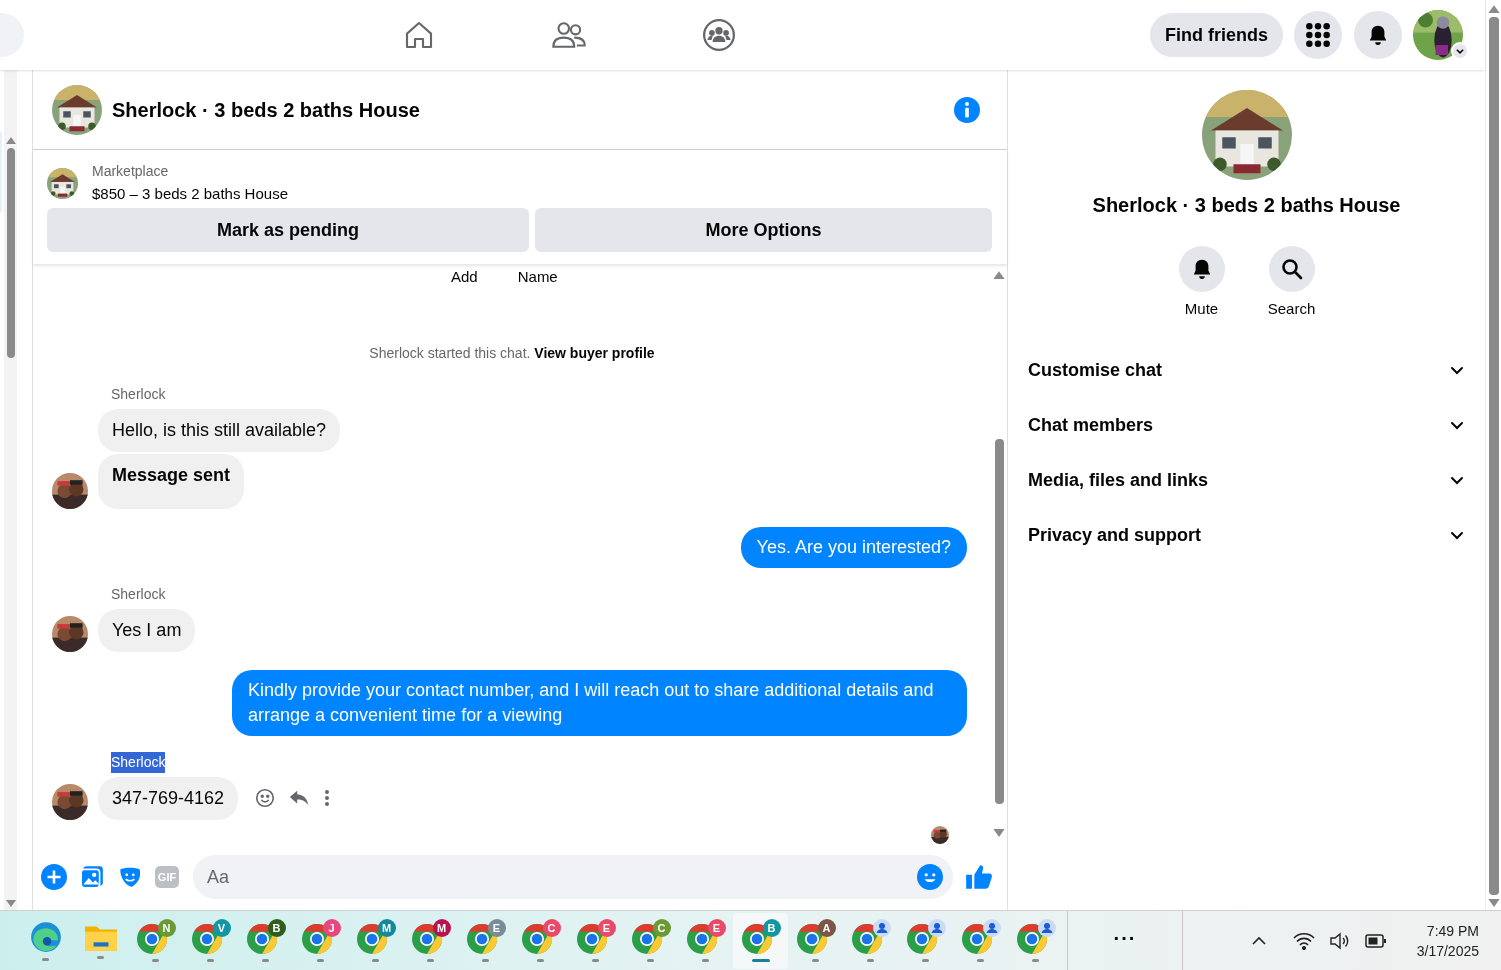 This screenshot has width=1501, height=970. What do you see at coordinates (190, 194) in the screenshot?
I see `listing-summary: $850 – 3 beds 2 baths House` at bounding box center [190, 194].